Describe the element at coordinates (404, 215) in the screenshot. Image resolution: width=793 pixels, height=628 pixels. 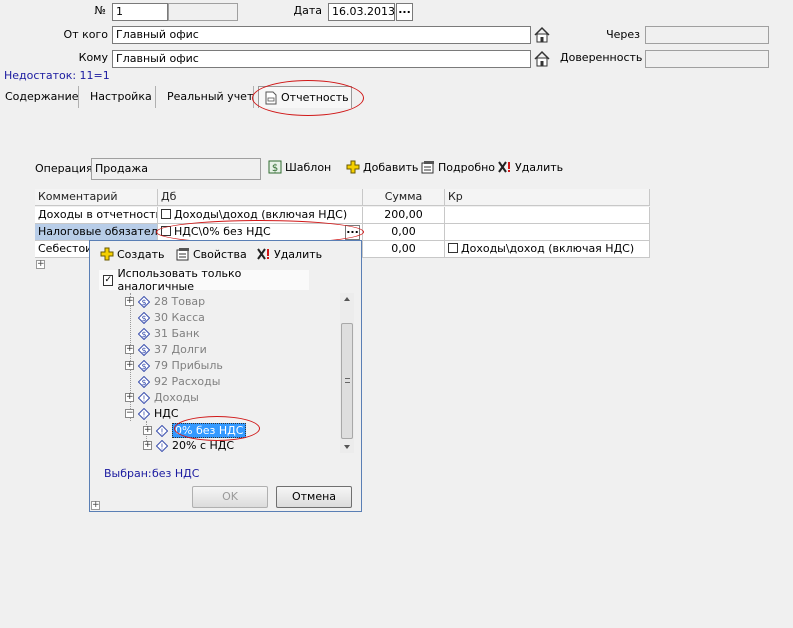
I see `cell-sum: 200,00` at that location.